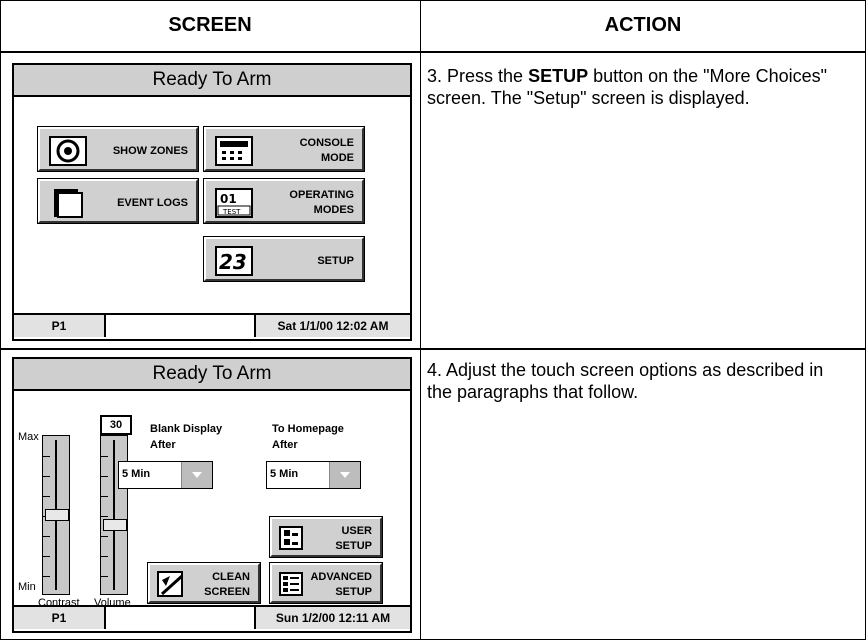 The width and height of the screenshot is (867, 641). I want to click on volume-slider, so click(114, 515).